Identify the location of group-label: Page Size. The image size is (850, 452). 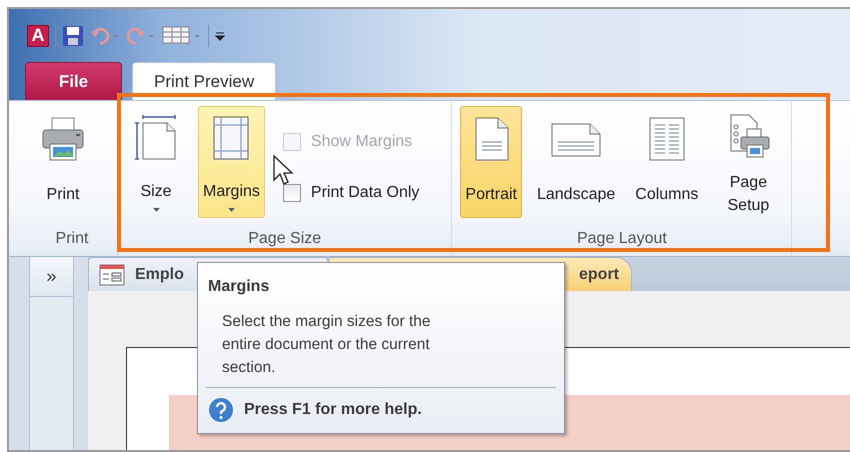
(284, 239).